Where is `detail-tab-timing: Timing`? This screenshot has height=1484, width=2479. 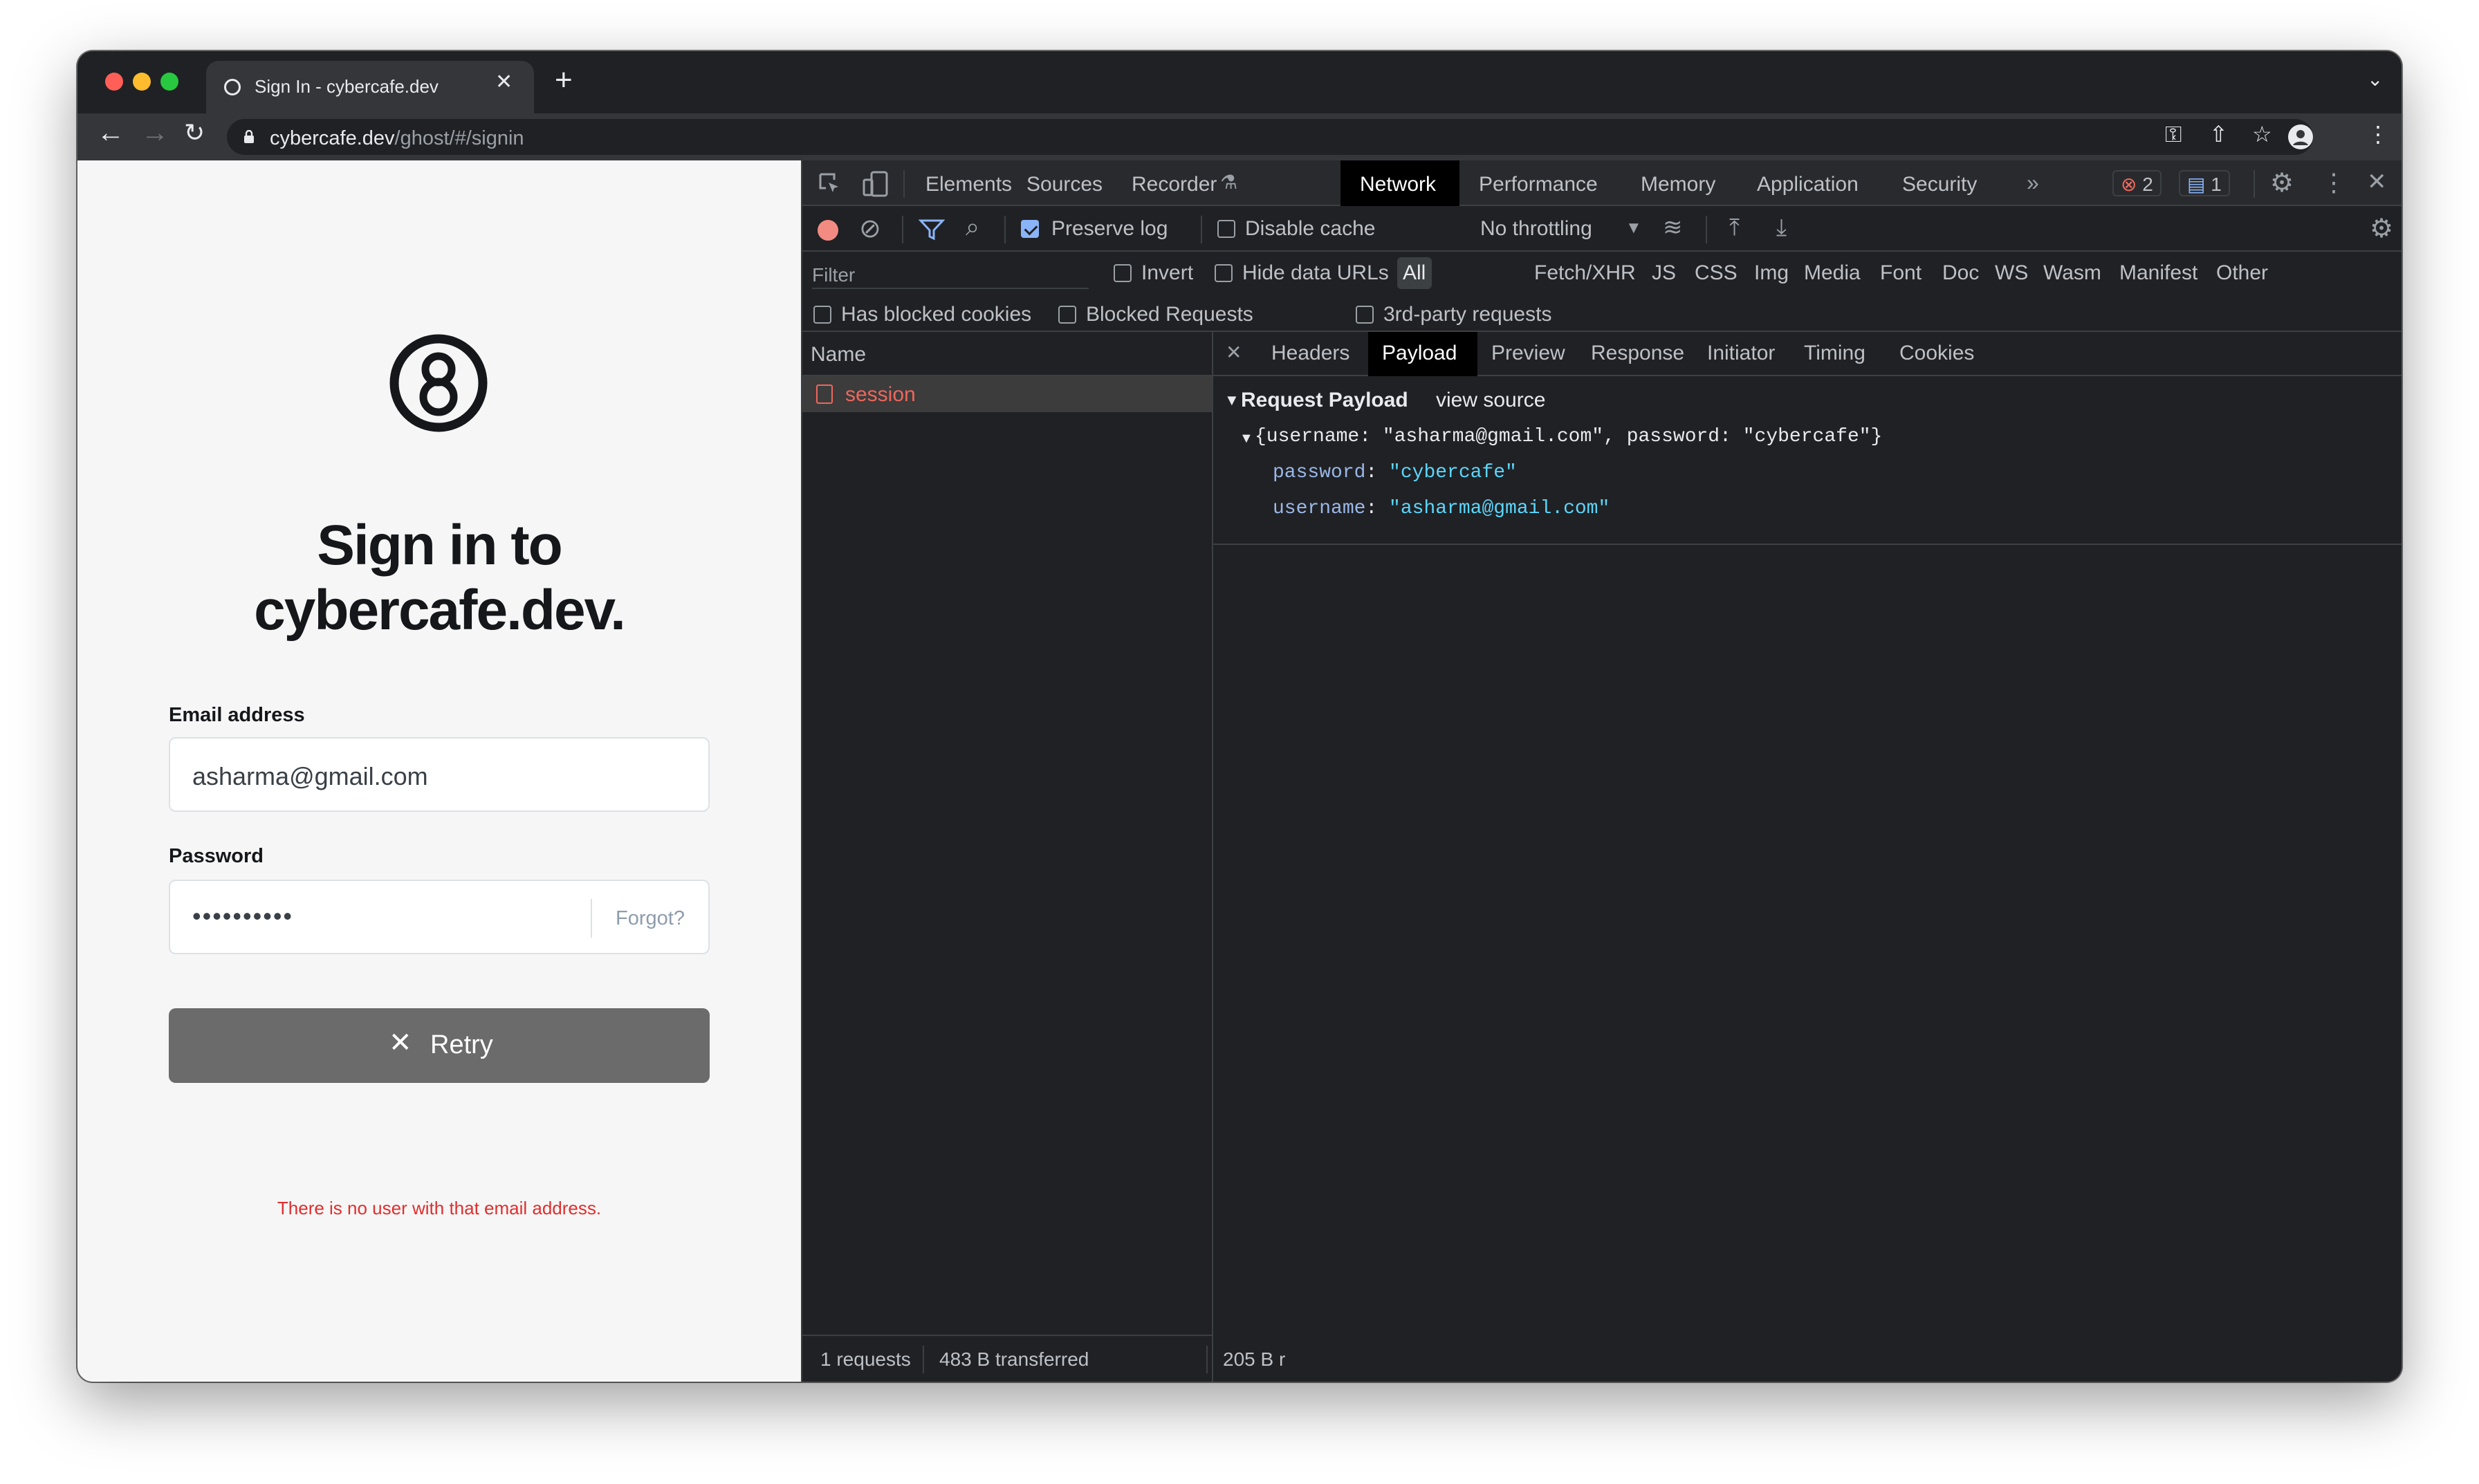
detail-tab-timing: Timing is located at coordinates (1835, 353).